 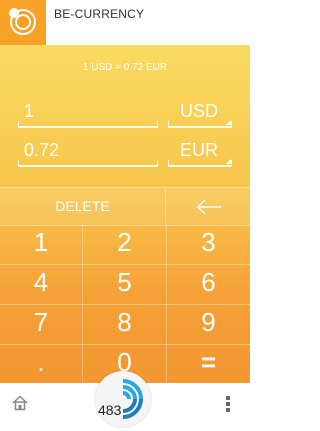 What do you see at coordinates (110, 410) in the screenshot?
I see `widget-count: 483` at bounding box center [110, 410].